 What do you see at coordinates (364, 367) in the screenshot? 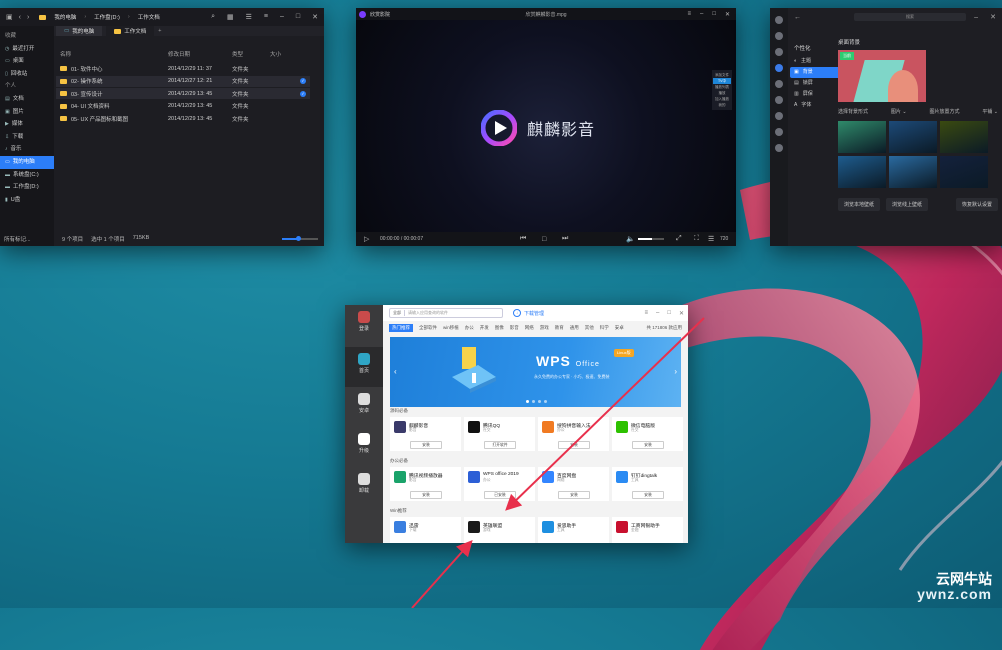
I see `nav-item-store: 首页` at bounding box center [364, 367].